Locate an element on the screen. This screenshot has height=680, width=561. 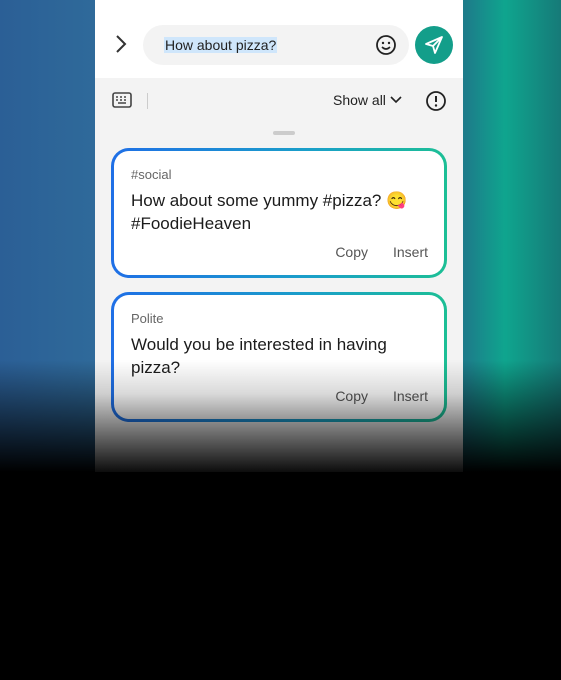
suggestion-tone: #social is located at coordinates (151, 174).